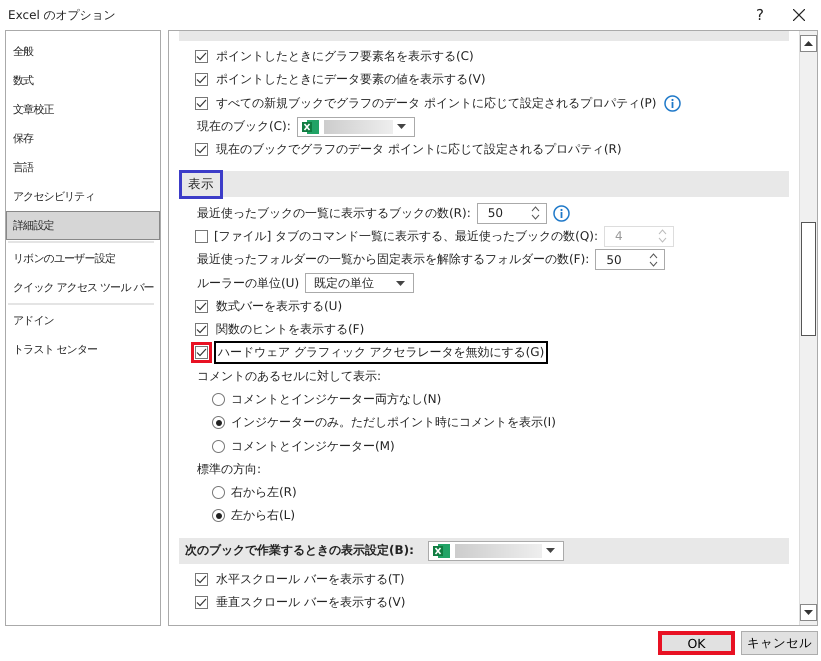 The height and width of the screenshot is (661, 821). I want to click on close-icon, so click(799, 15).